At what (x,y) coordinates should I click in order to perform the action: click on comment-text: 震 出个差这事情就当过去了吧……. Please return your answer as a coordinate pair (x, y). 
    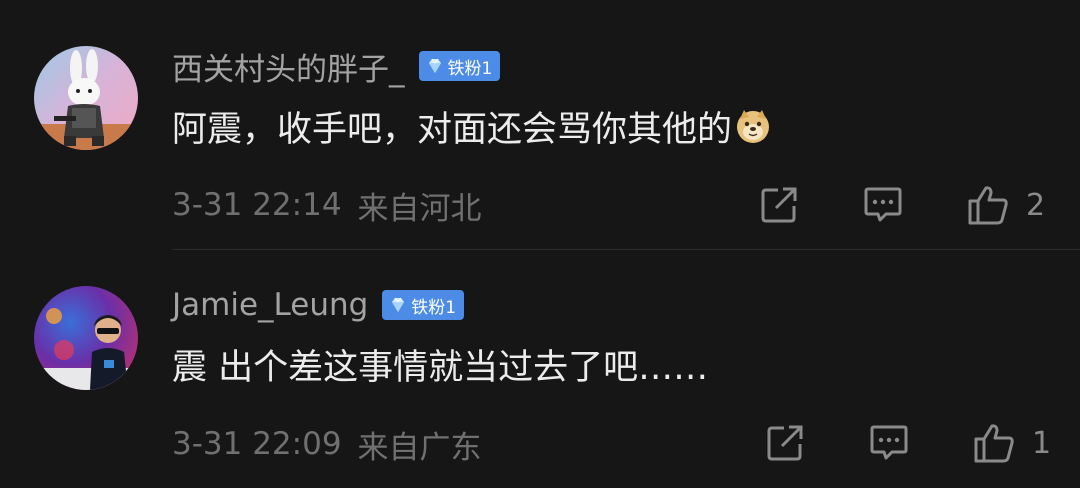
    Looking at the image, I should click on (440, 364).